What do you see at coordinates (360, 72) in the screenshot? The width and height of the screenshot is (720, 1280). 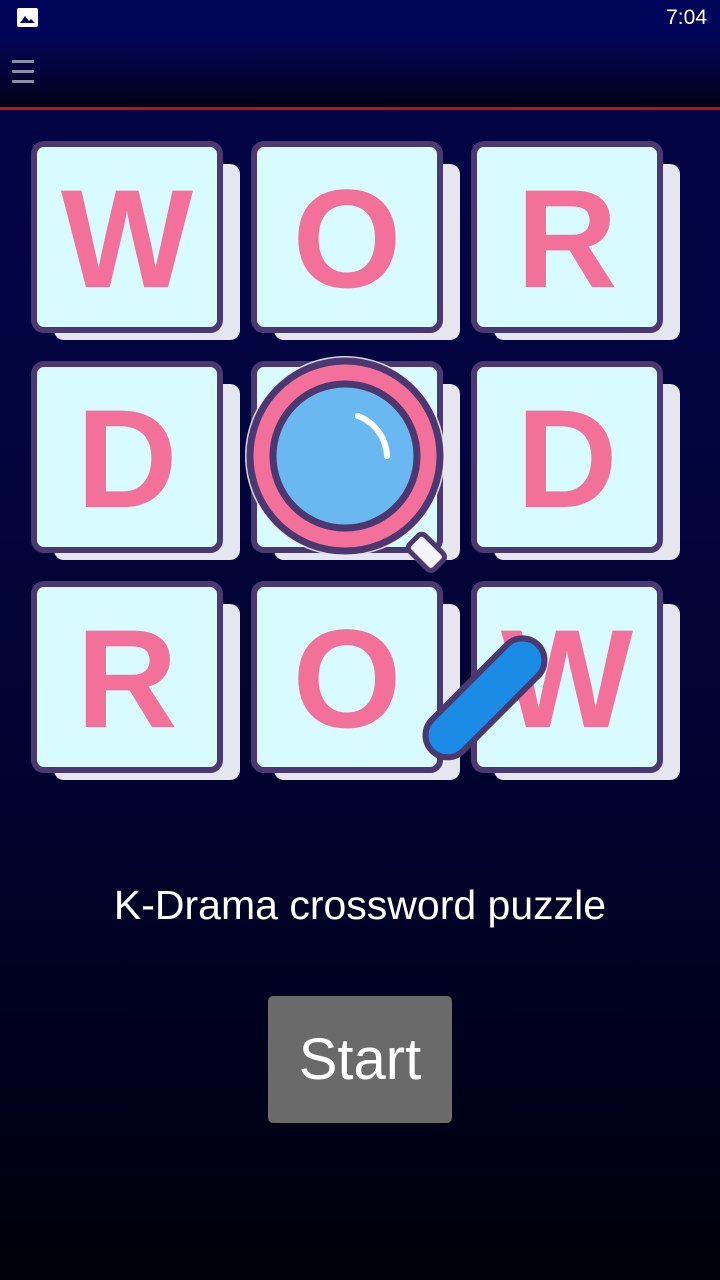 I see `app-bar` at bounding box center [360, 72].